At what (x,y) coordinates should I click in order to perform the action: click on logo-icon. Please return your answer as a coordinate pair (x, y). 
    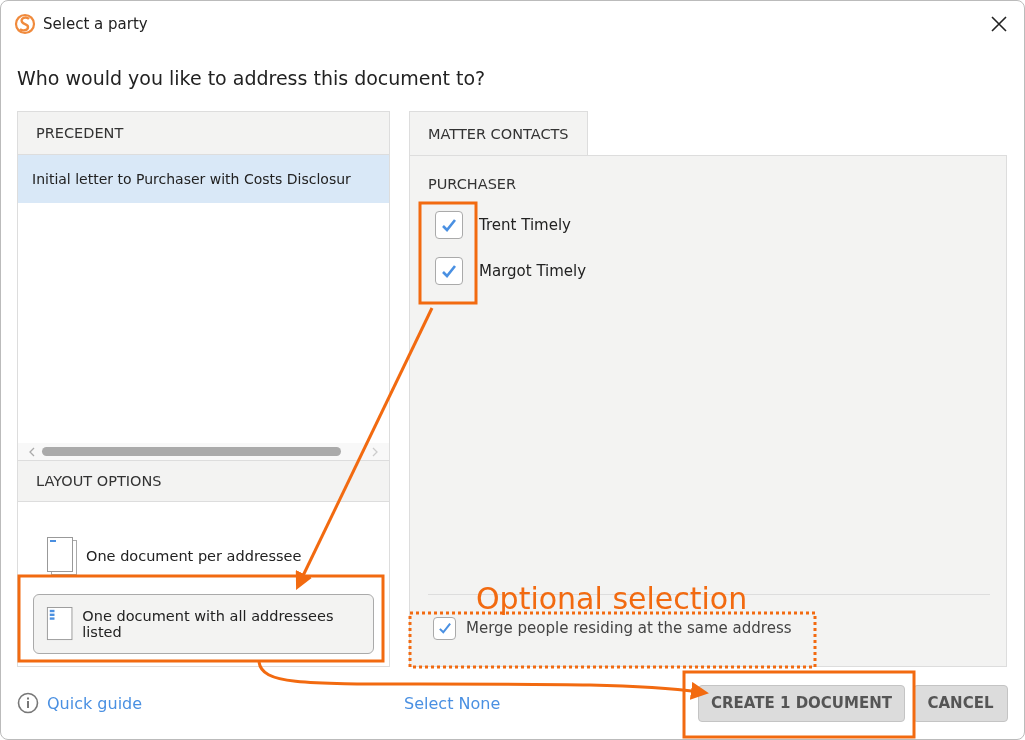
    Looking at the image, I should click on (25, 24).